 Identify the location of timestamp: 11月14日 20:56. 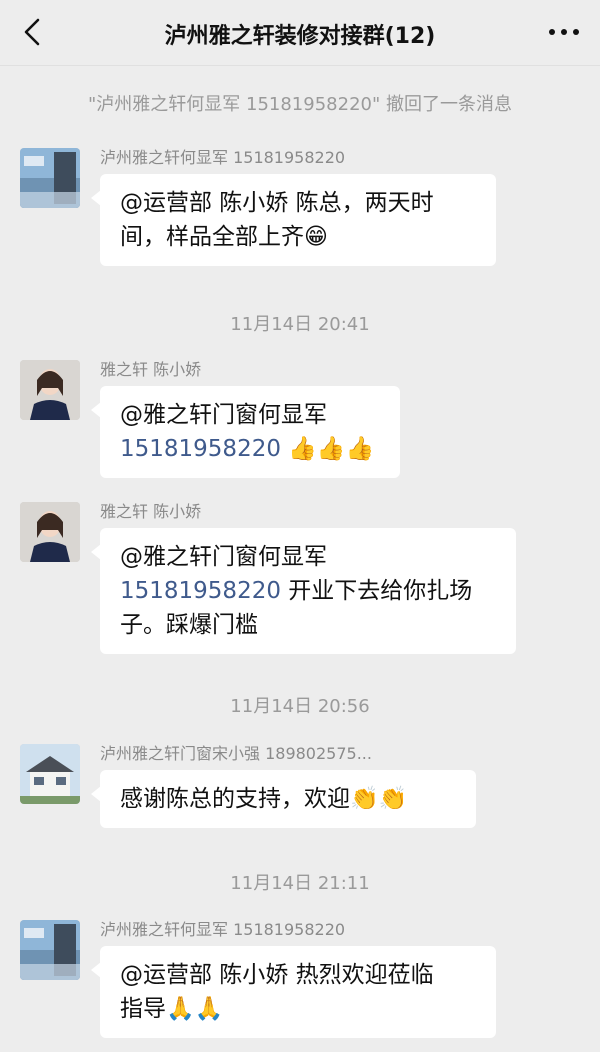
(300, 706).